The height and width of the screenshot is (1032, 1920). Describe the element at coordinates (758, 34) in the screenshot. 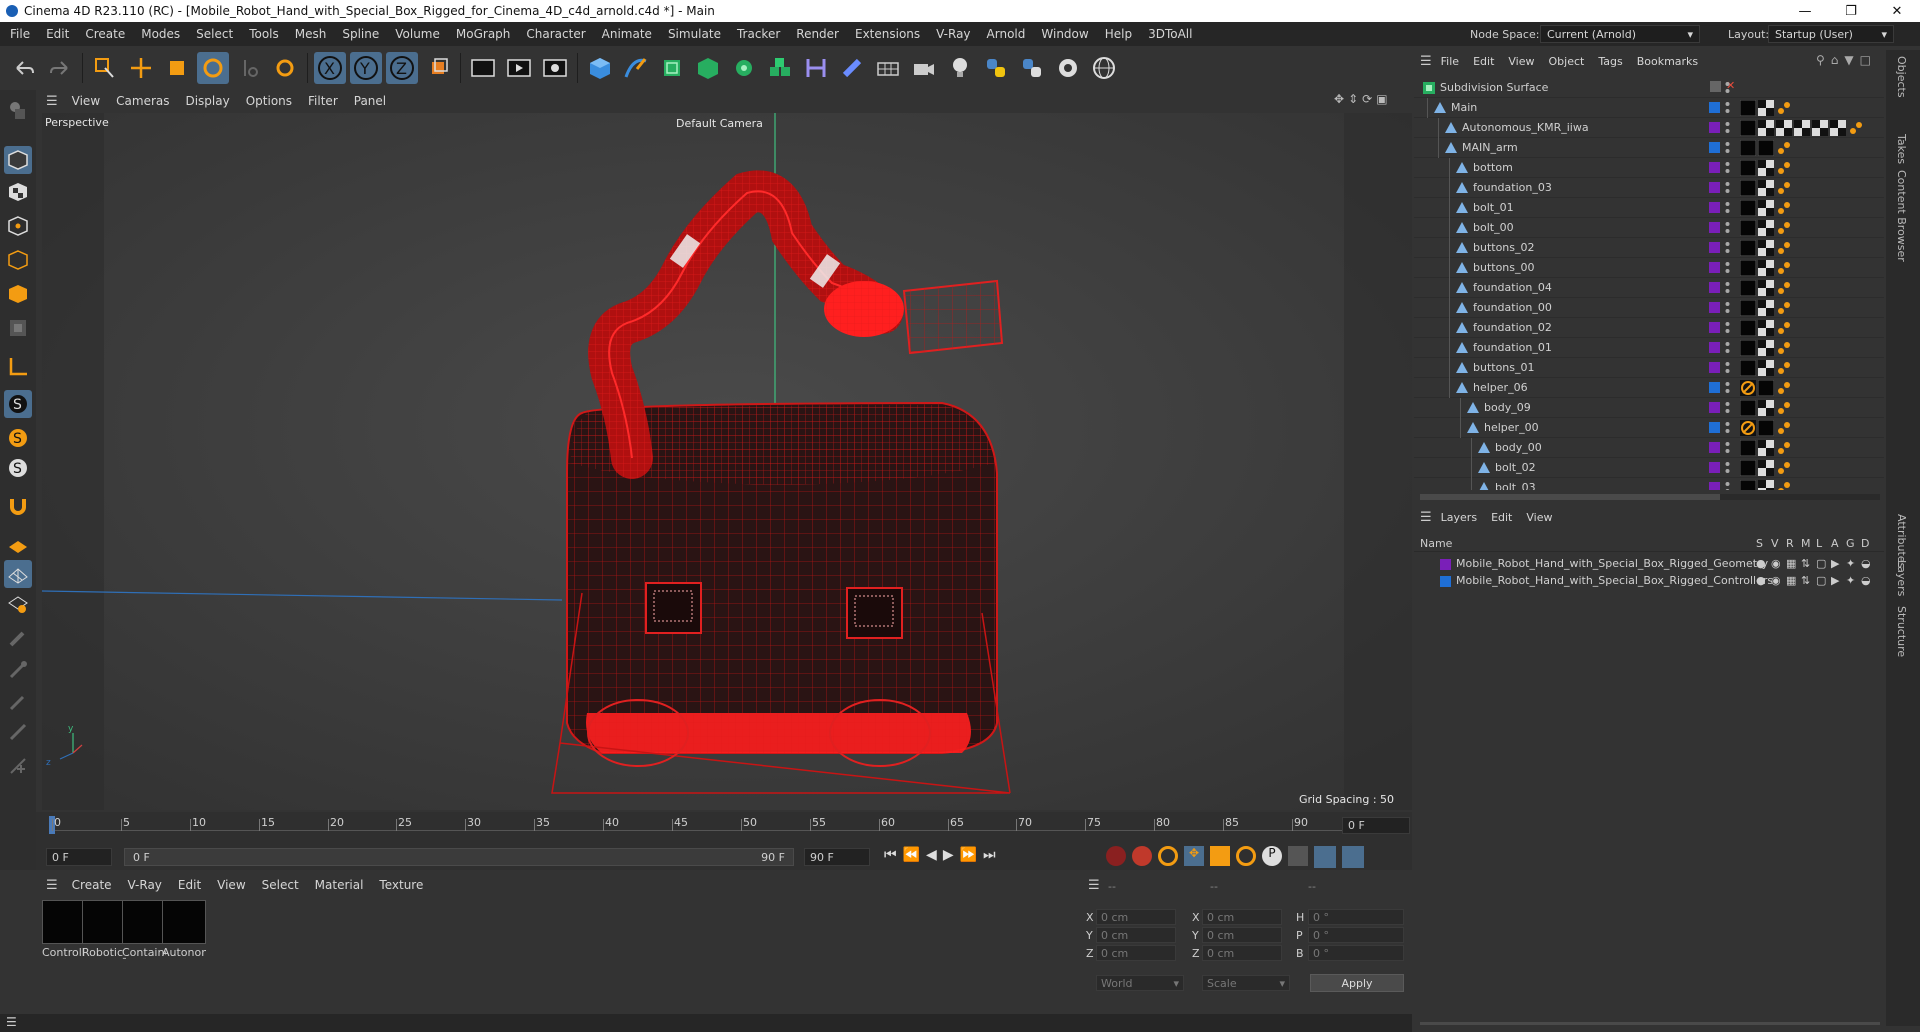

I see `menu-tracker: Tracker` at that location.